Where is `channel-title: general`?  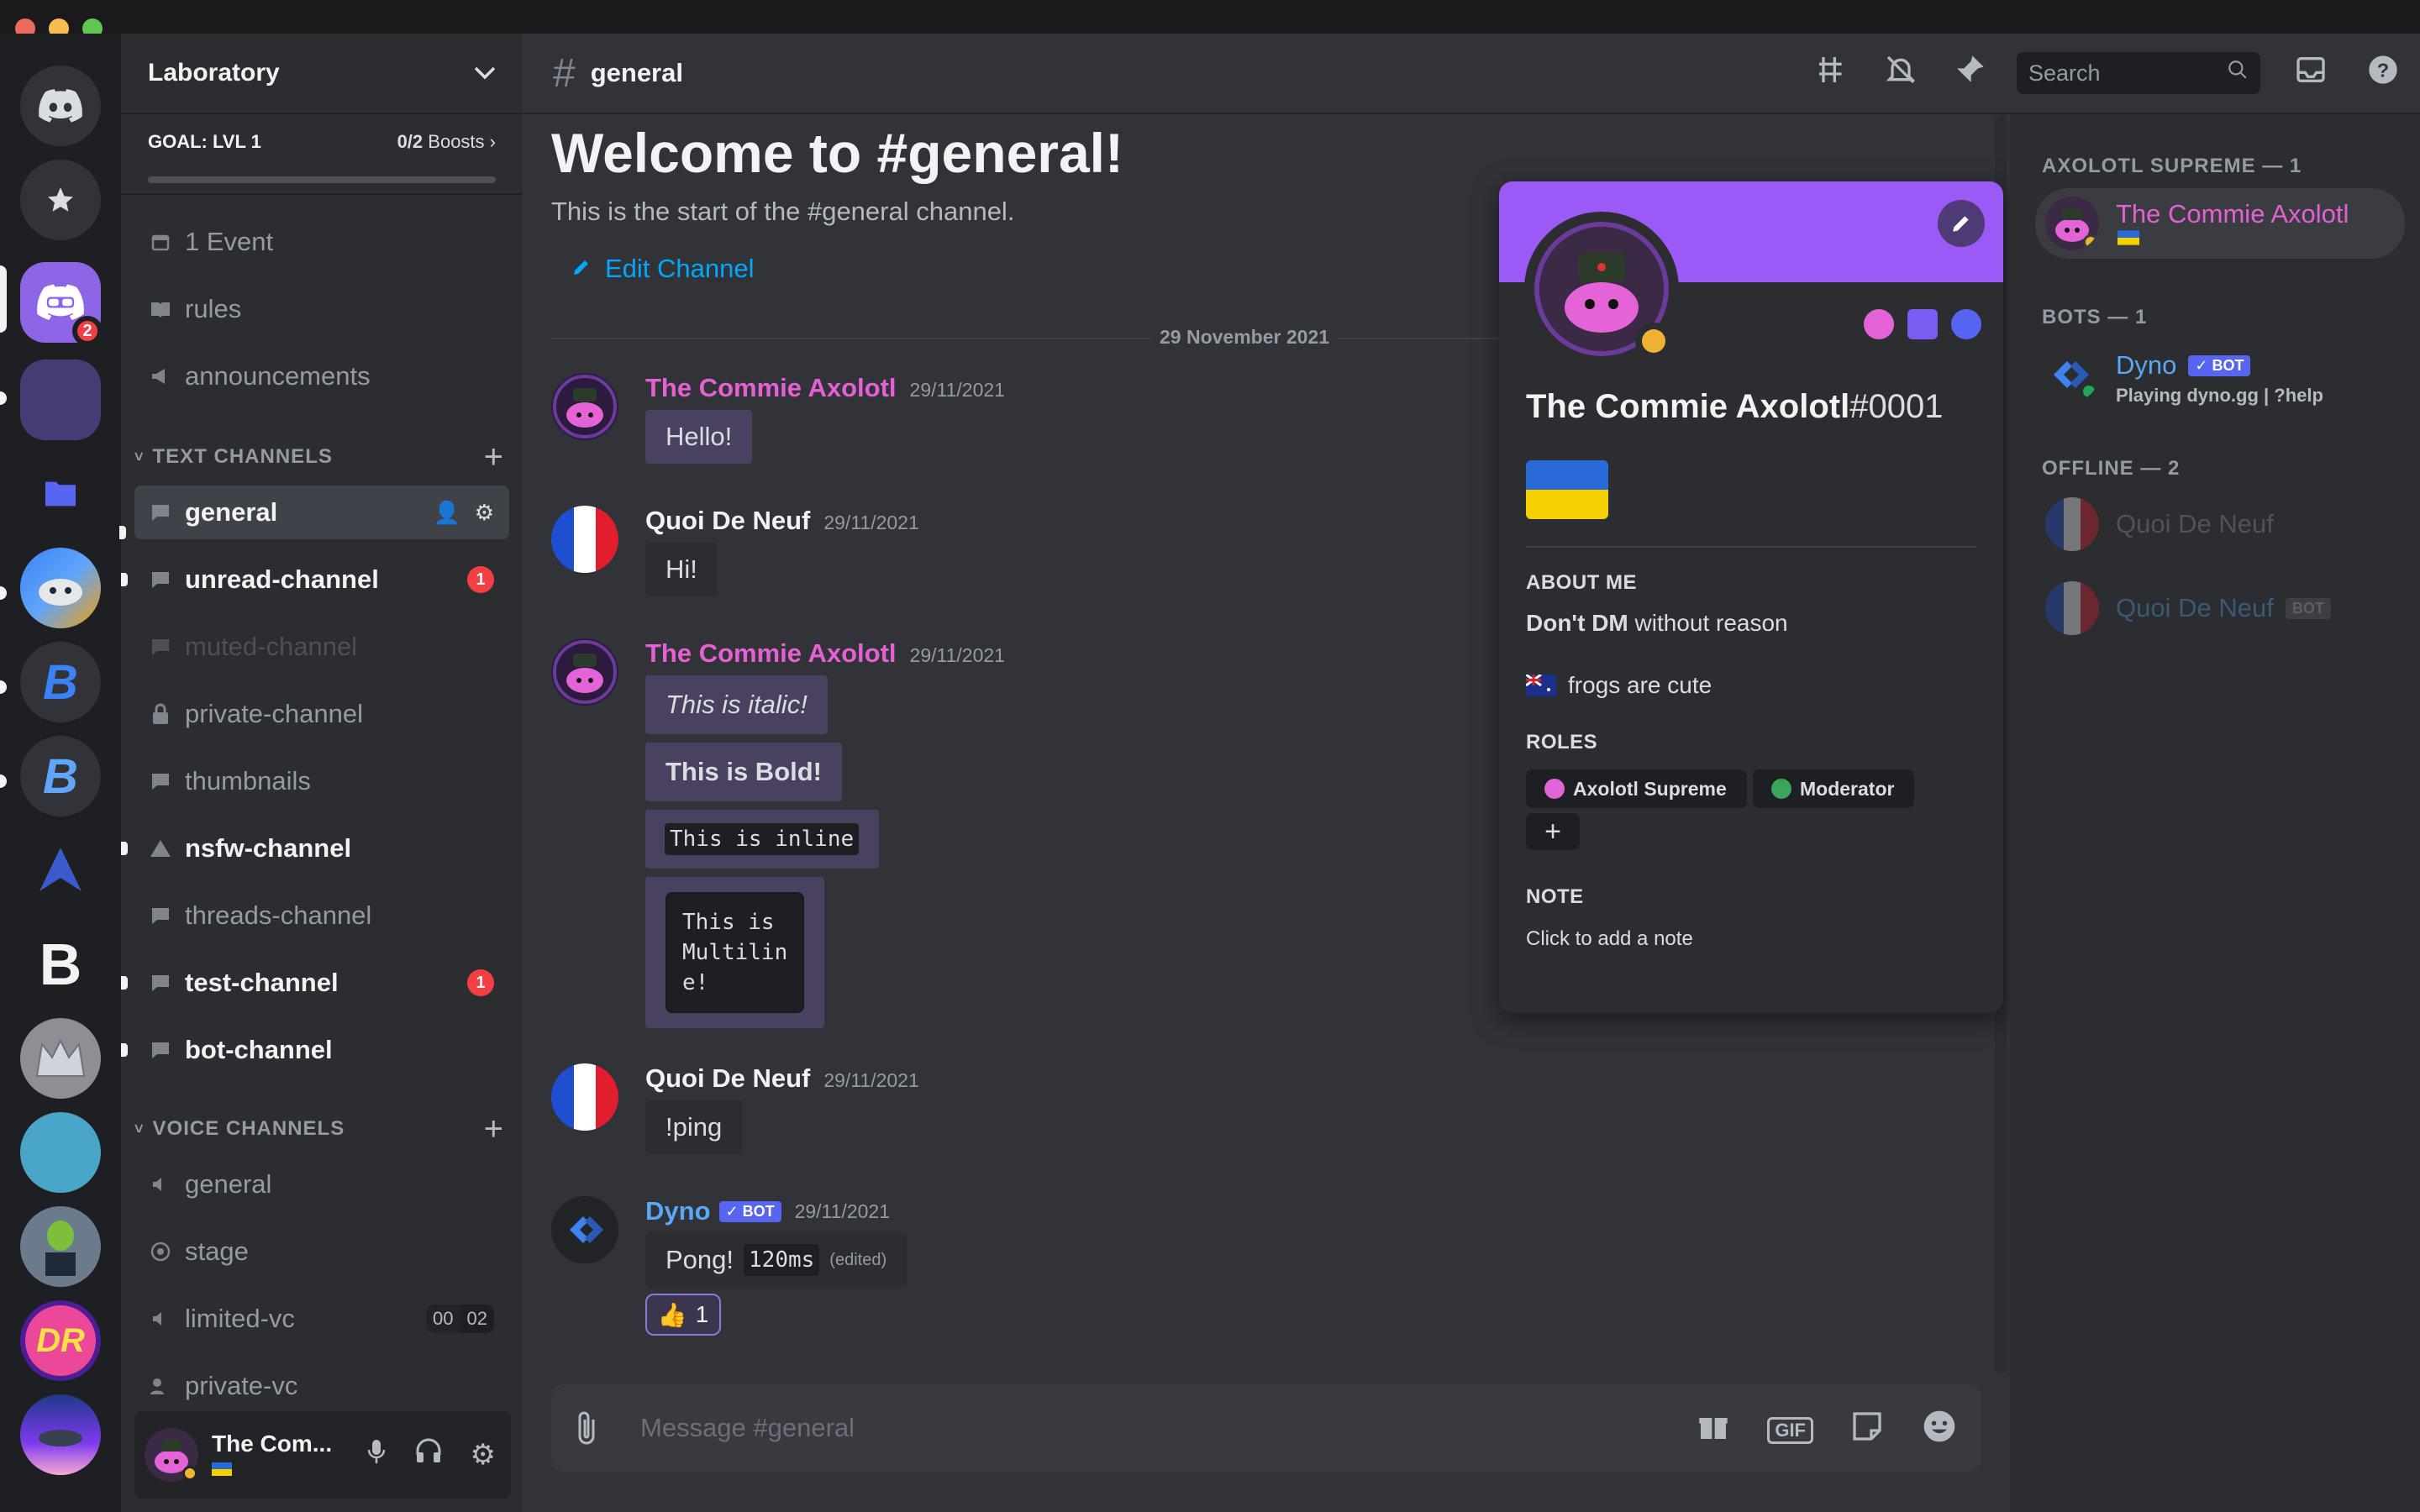
channel-title: general is located at coordinates (636, 72).